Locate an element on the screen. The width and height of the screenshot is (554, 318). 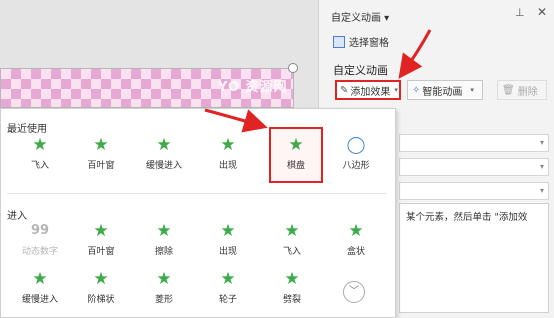
speed-select: ▾ is located at coordinates (474, 191).